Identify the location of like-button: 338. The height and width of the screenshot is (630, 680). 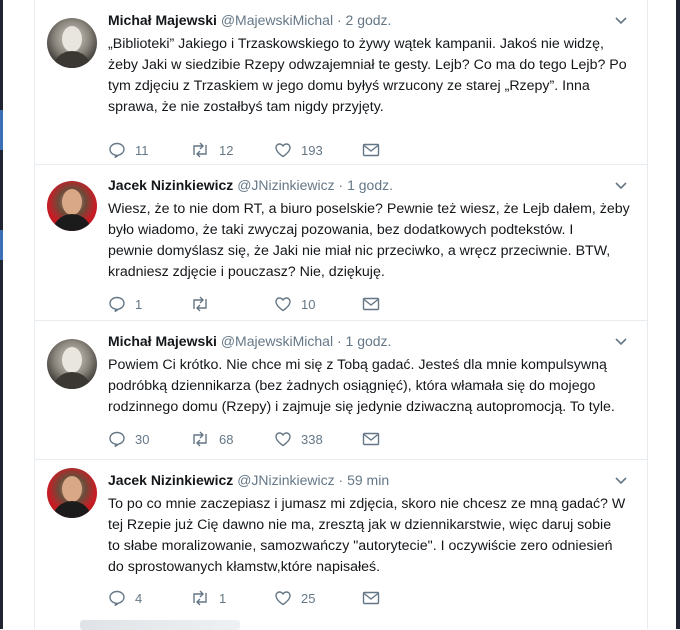
(298, 439).